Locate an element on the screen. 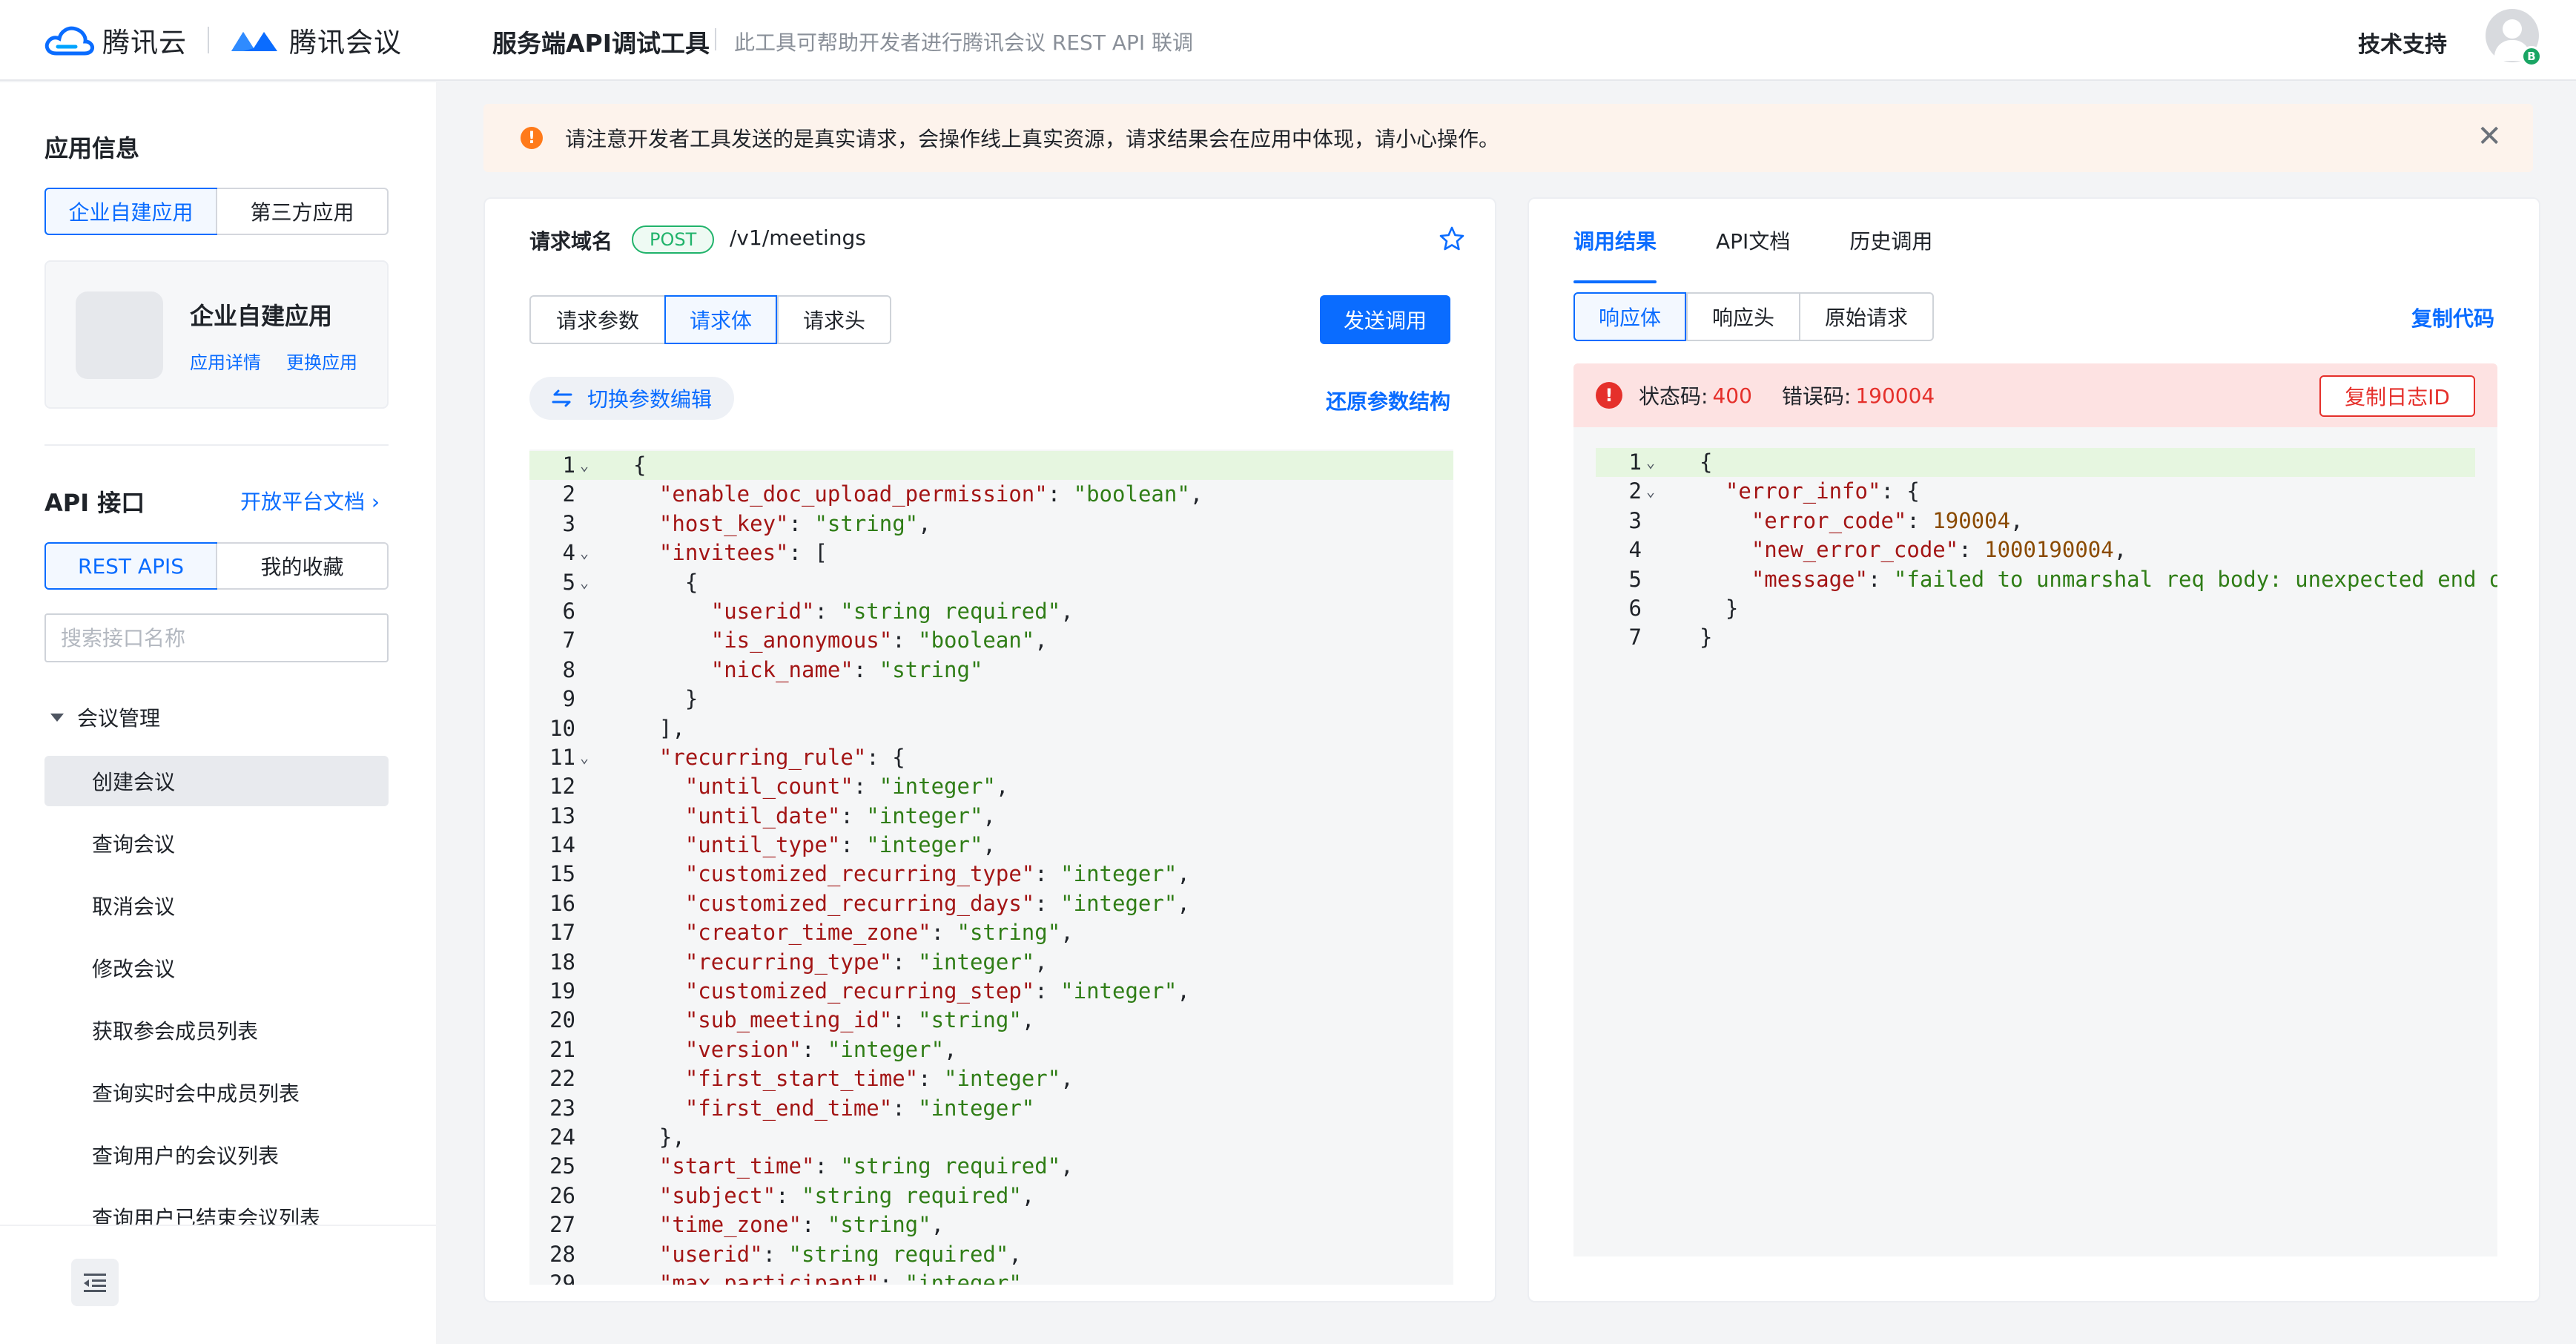 This screenshot has width=2576, height=1344. avatar: B is located at coordinates (2514, 38).